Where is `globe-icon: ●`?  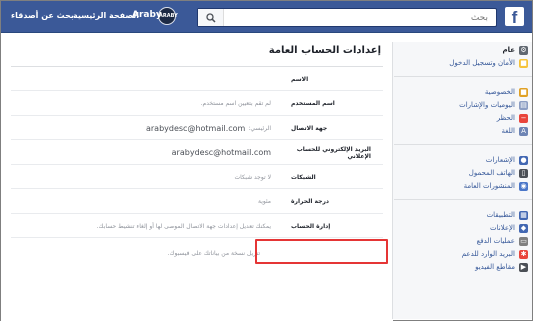
globe-icon: ● is located at coordinates (523, 160).